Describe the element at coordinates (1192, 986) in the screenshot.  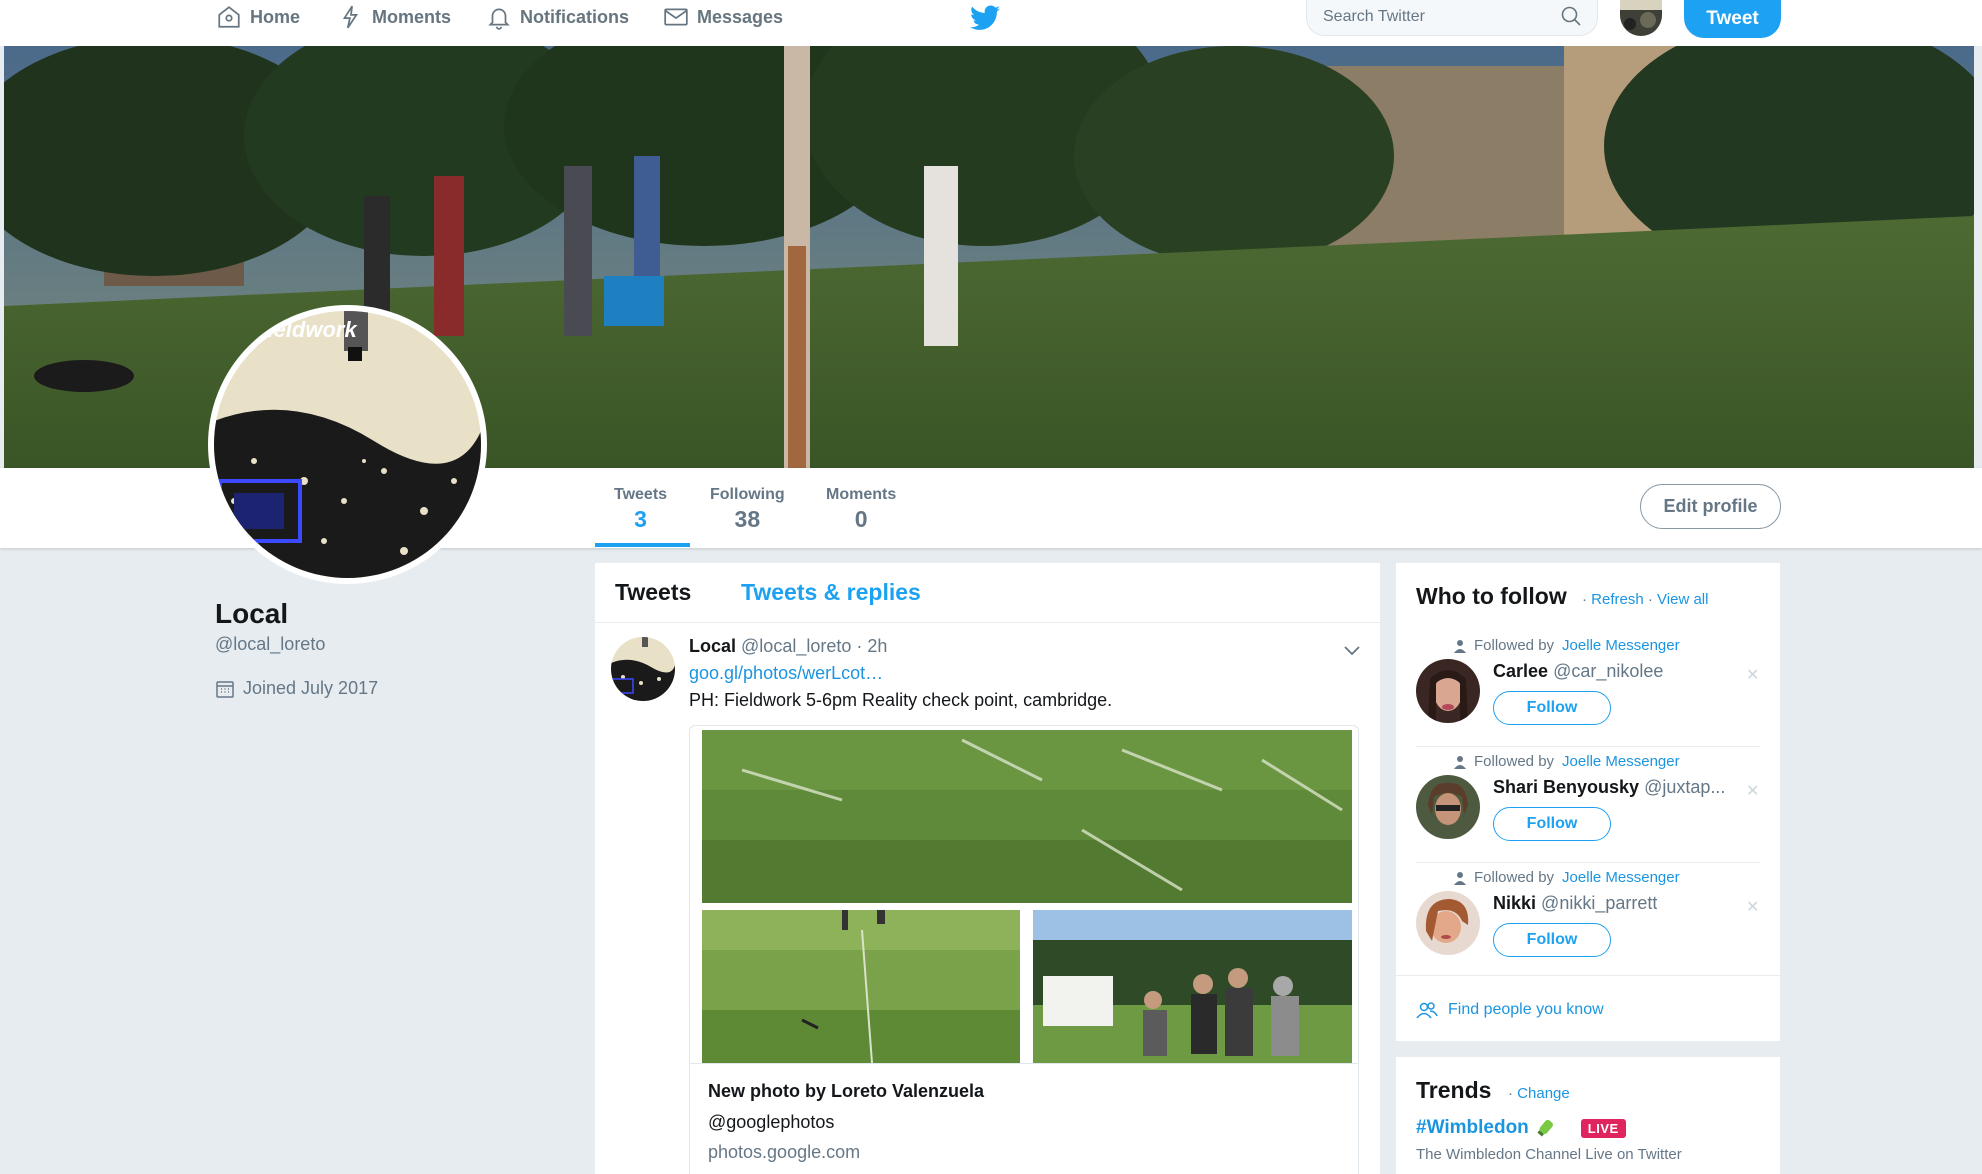
I see `card-photo-people` at that location.